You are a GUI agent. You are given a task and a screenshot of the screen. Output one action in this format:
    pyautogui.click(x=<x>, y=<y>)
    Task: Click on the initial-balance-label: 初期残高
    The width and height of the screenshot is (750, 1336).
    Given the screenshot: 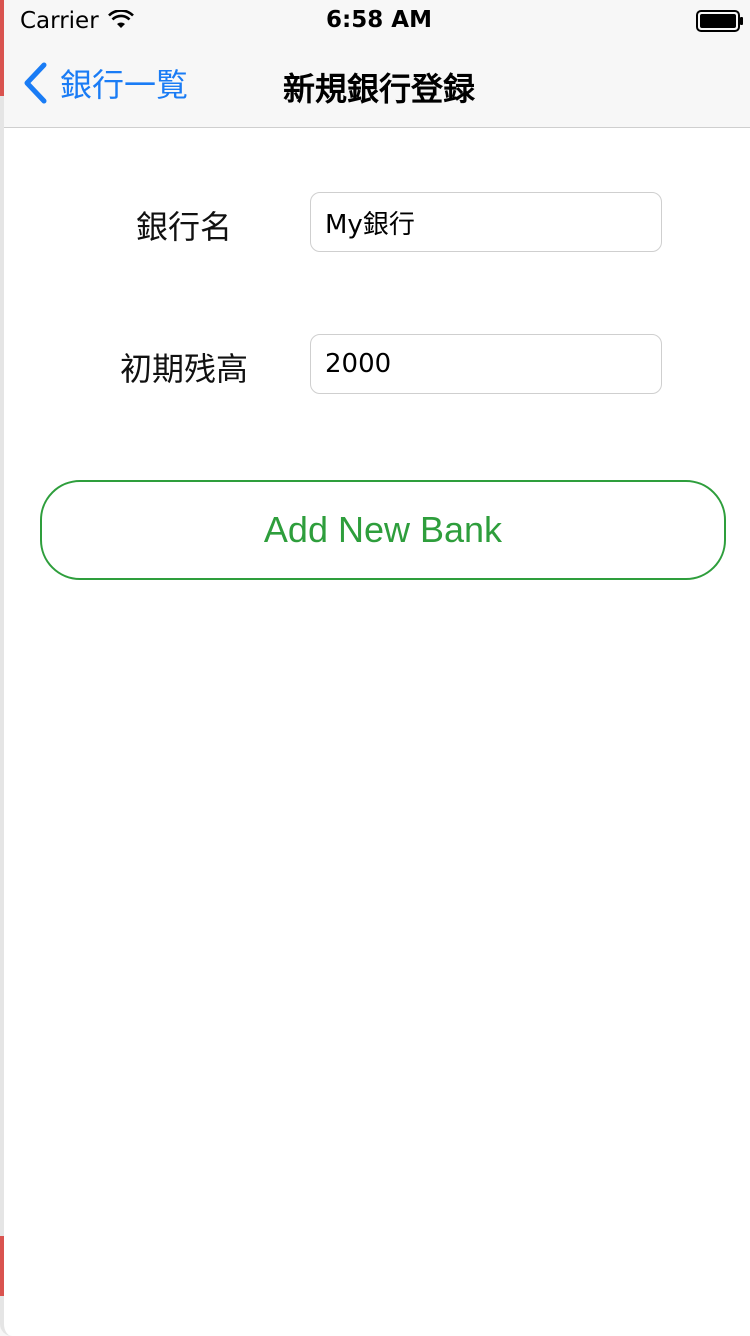 What is the action you would take?
    pyautogui.click(x=183, y=369)
    